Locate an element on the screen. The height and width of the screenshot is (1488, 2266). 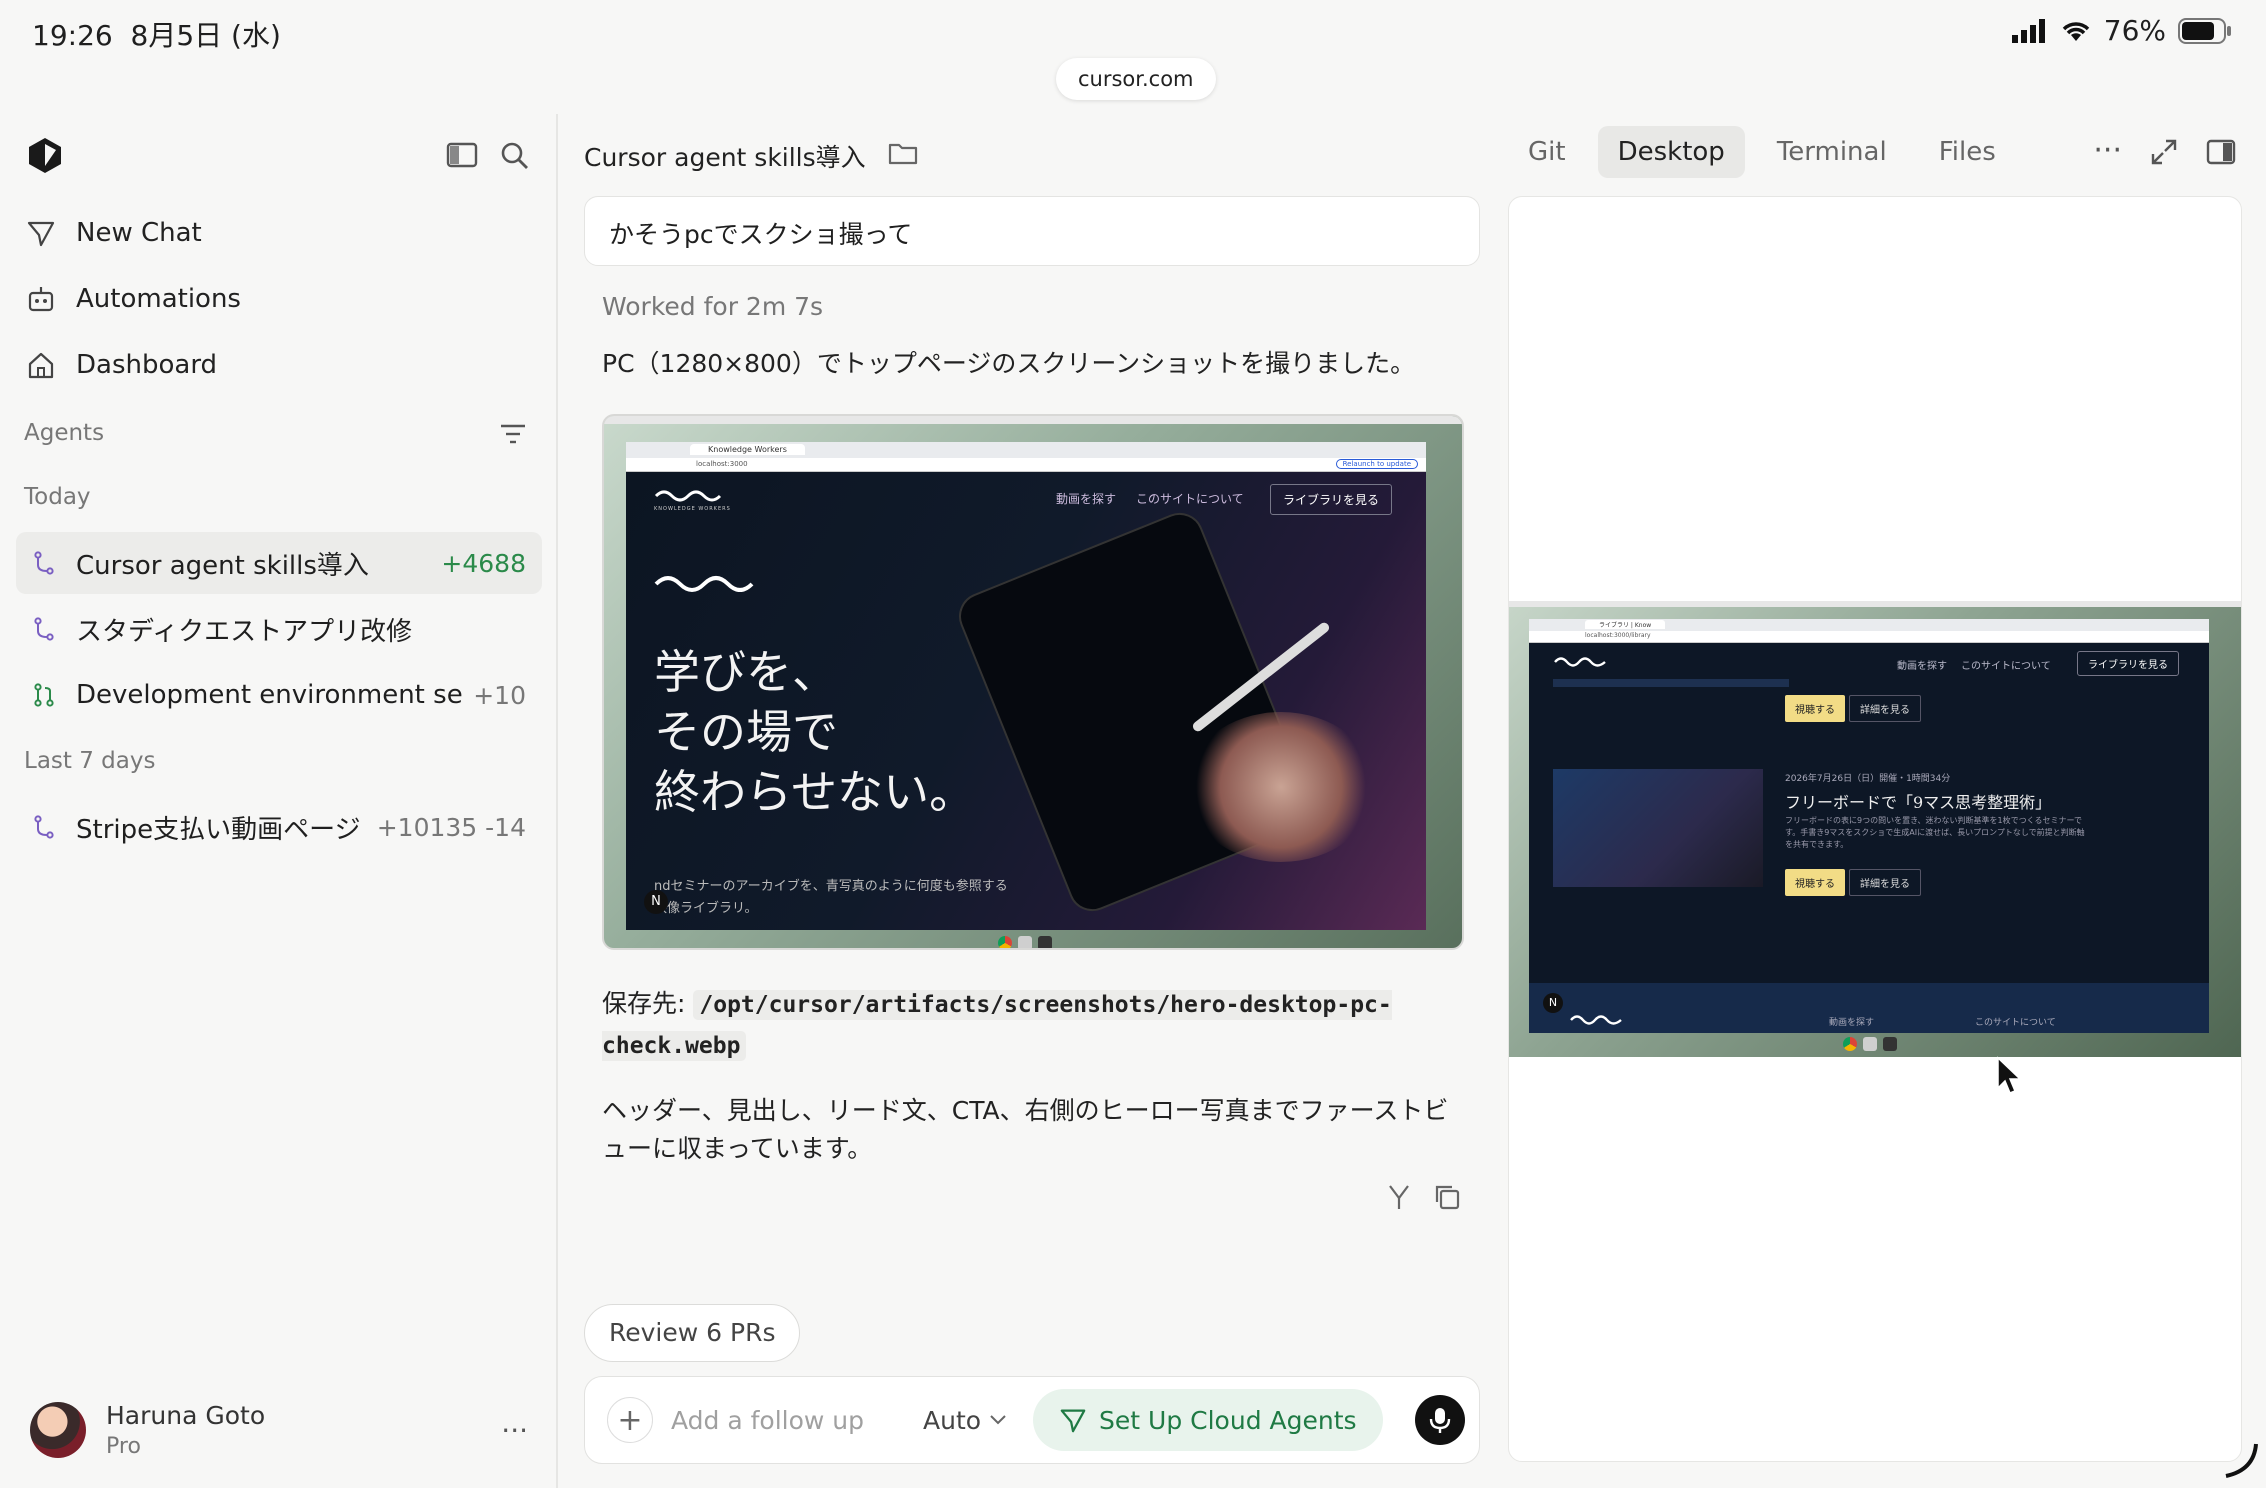
panel-toggle-icon is located at coordinates (2221, 152).